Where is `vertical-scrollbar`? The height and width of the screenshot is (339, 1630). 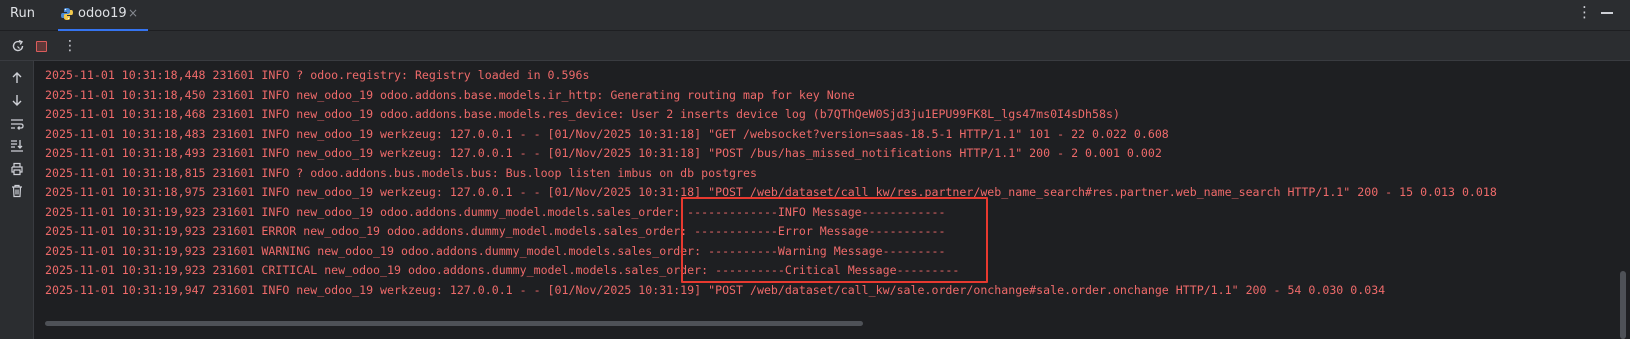
vertical-scrollbar is located at coordinates (1623, 200).